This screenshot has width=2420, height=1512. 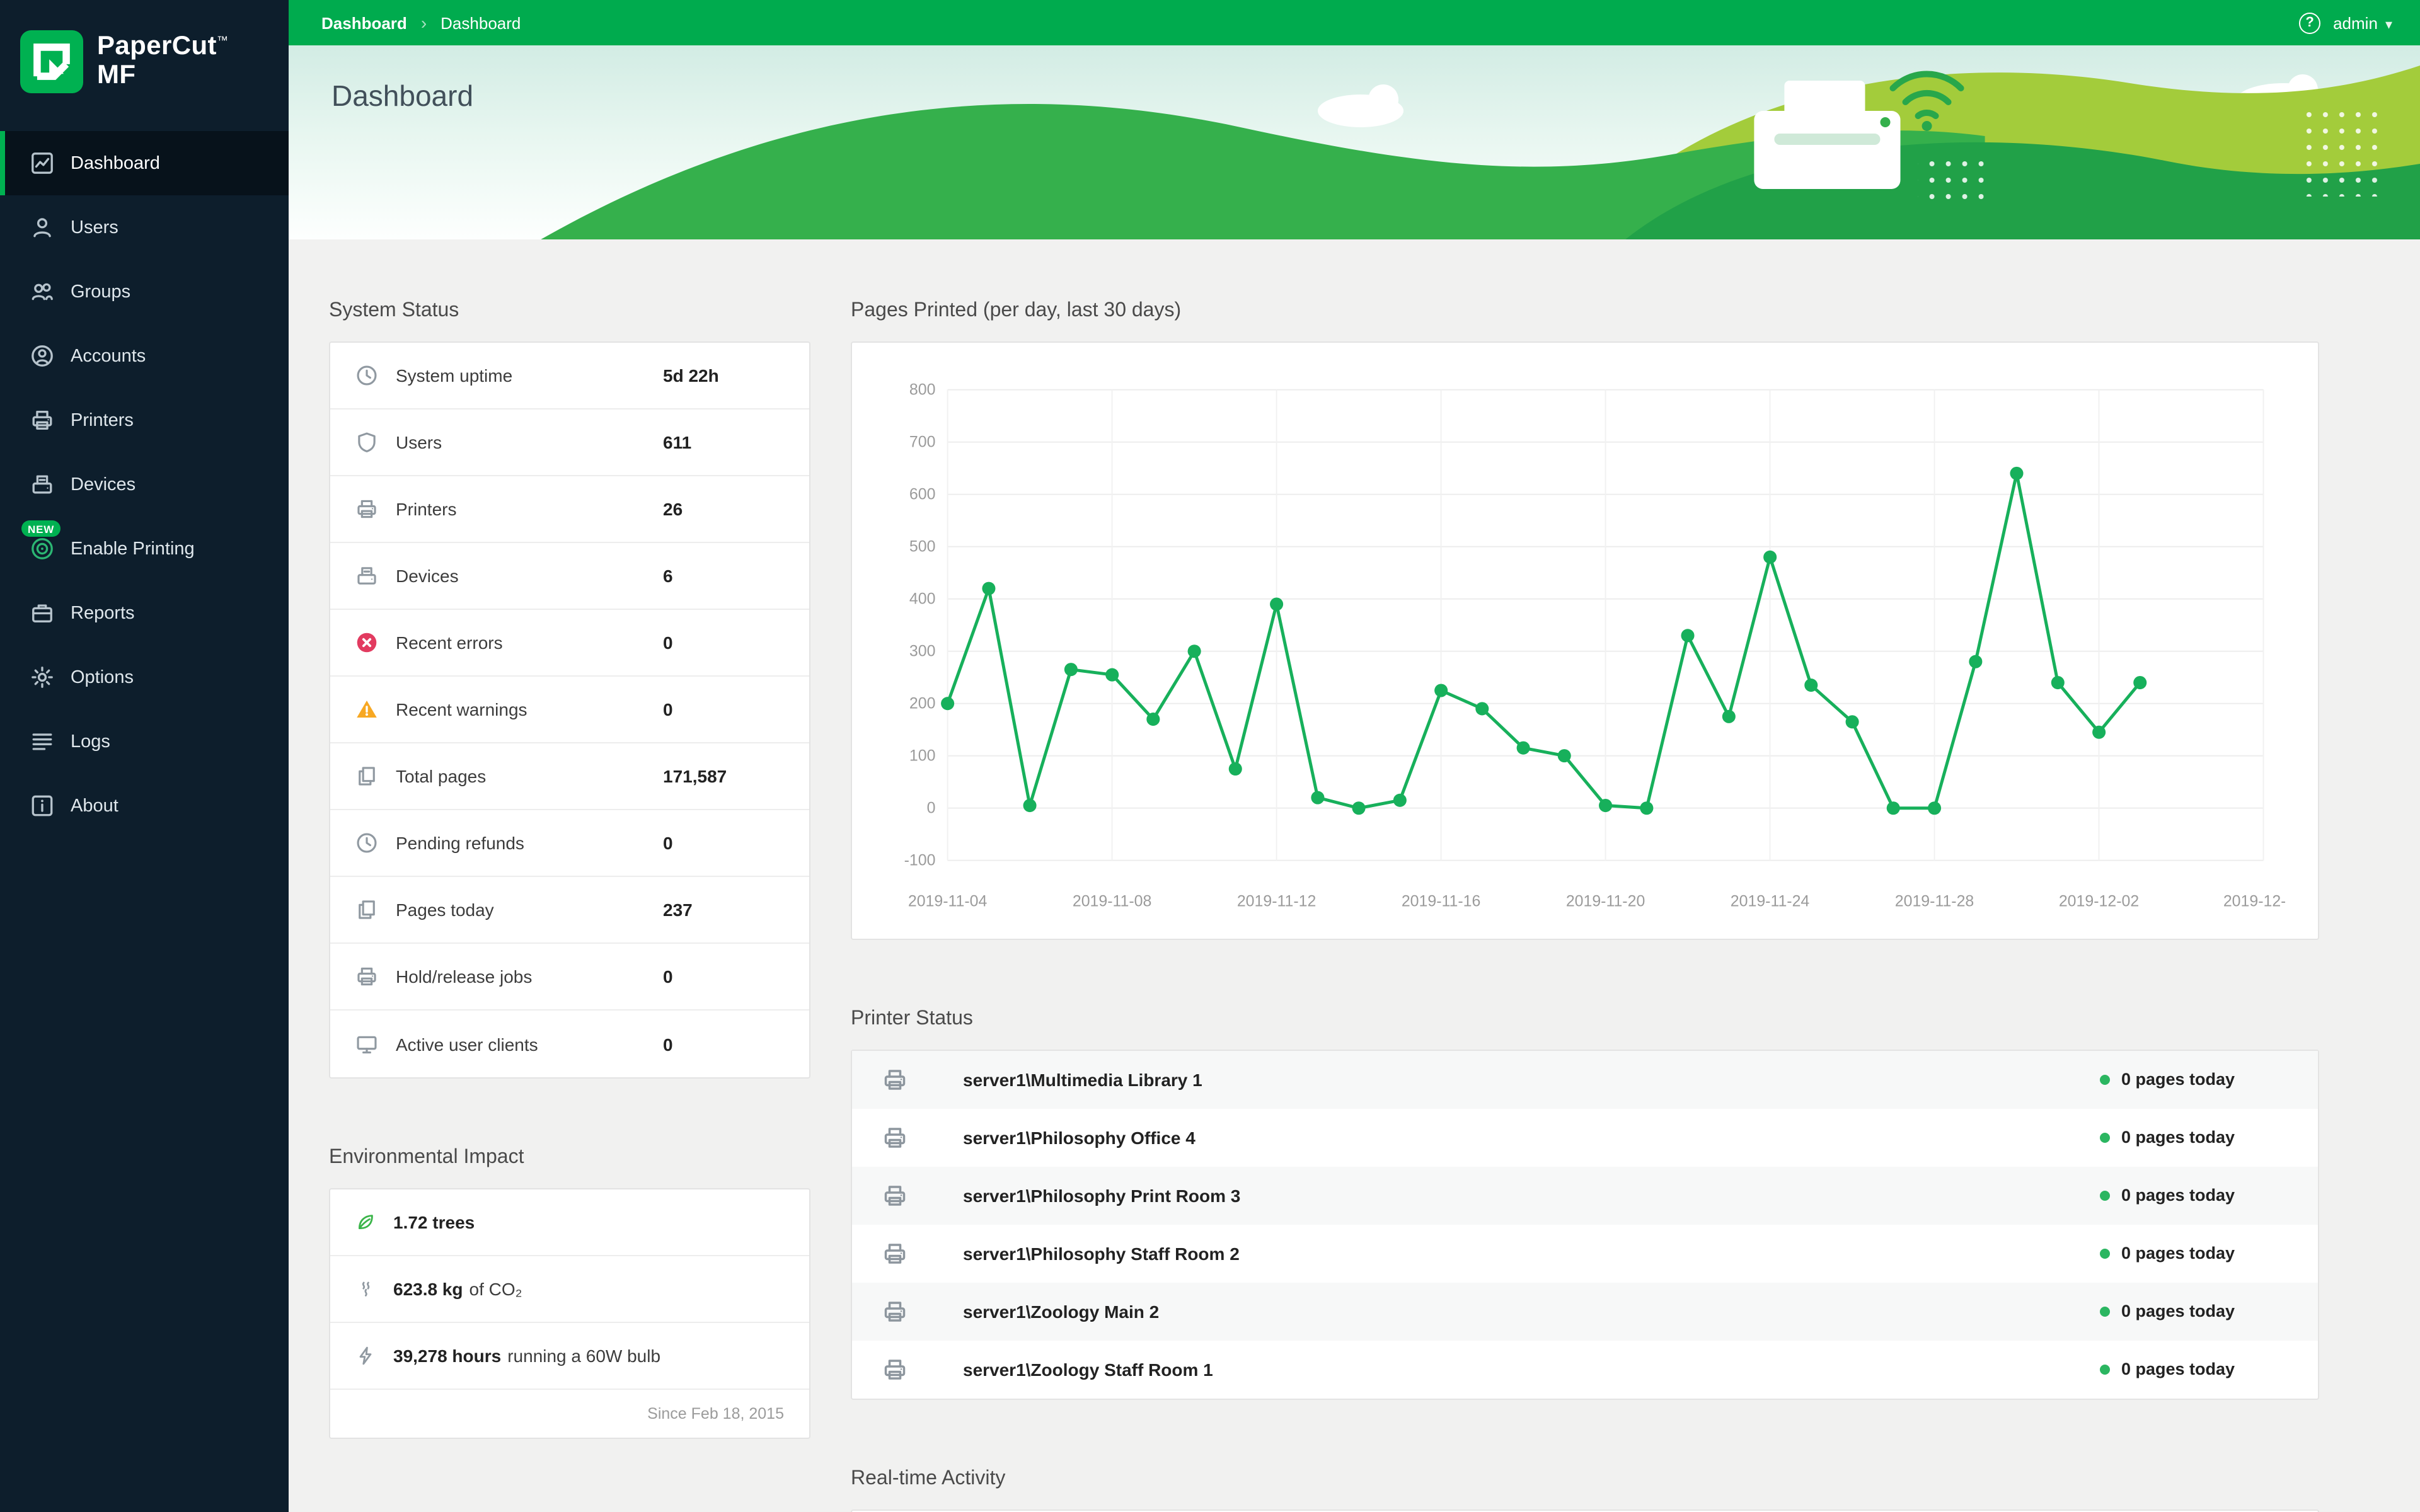 I want to click on svg-text: 2019-12-06, so click(x=2254, y=901).